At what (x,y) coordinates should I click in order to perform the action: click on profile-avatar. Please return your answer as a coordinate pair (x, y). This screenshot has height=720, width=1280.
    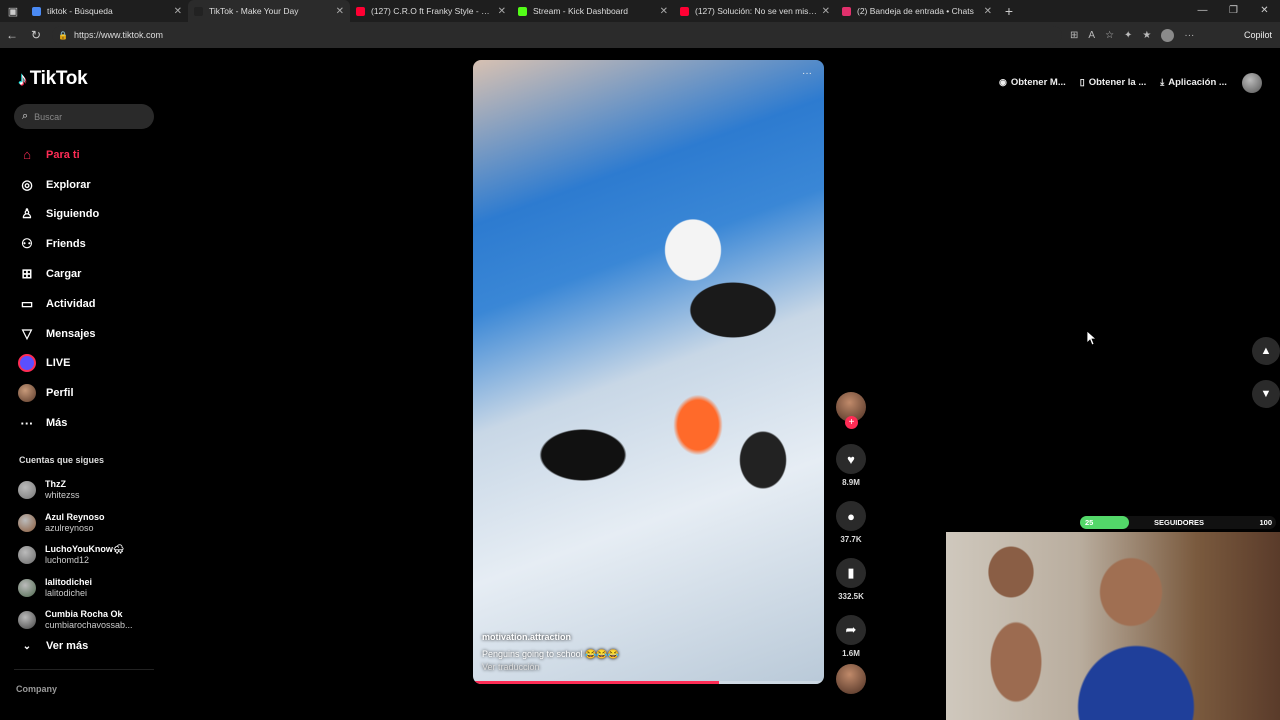
    Looking at the image, I should click on (27, 393).